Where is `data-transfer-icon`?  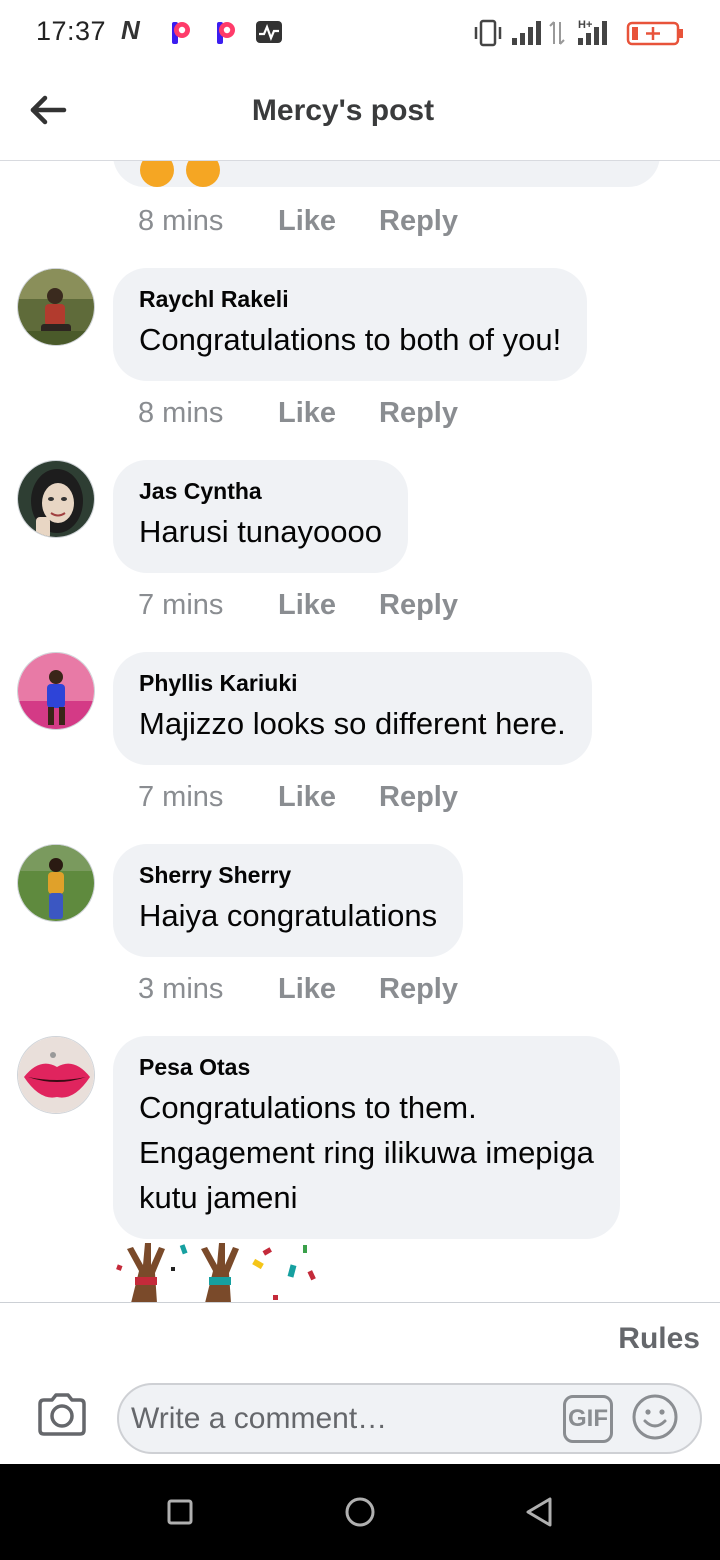
data-transfer-icon is located at coordinates (557, 33).